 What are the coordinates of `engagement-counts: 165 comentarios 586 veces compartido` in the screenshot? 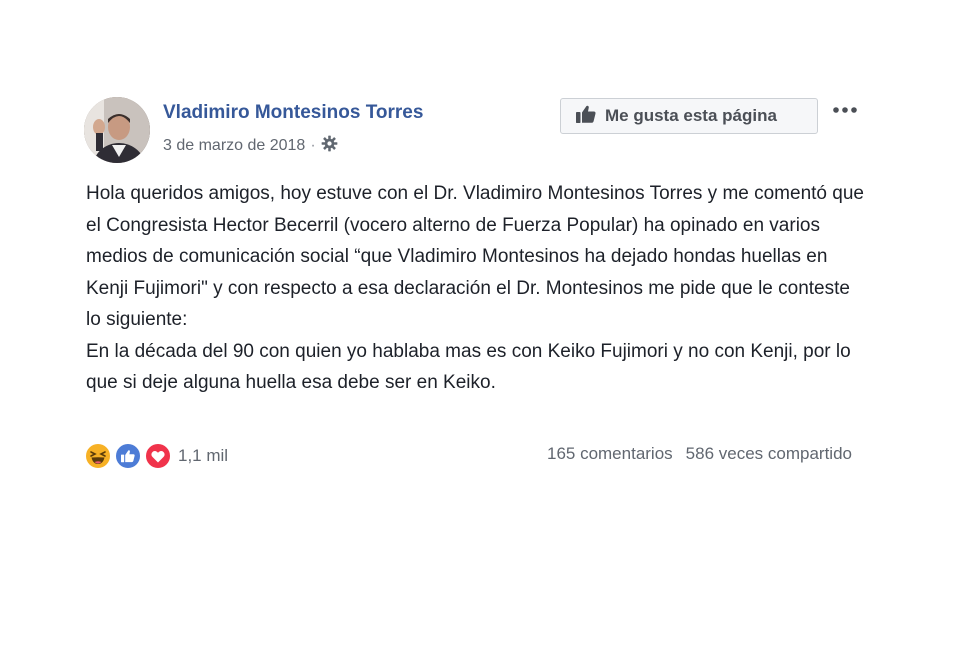 It's located at (699, 454).